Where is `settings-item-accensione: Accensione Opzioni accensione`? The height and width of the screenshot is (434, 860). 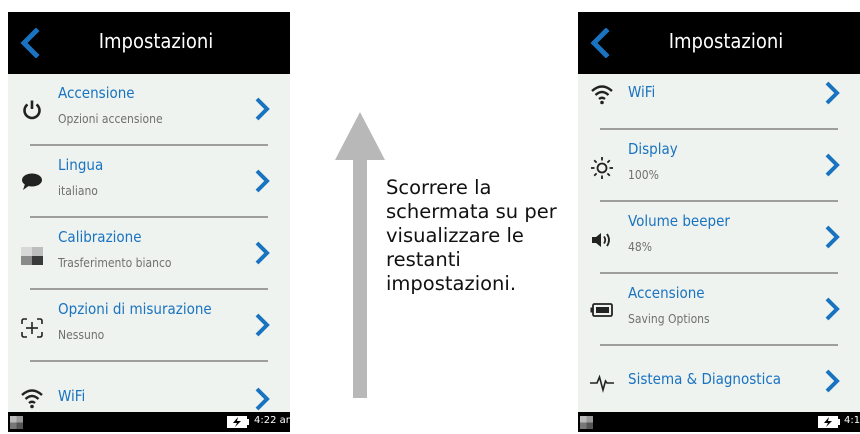
settings-item-accensione: Accensione Opzioni accensione is located at coordinates (149, 110).